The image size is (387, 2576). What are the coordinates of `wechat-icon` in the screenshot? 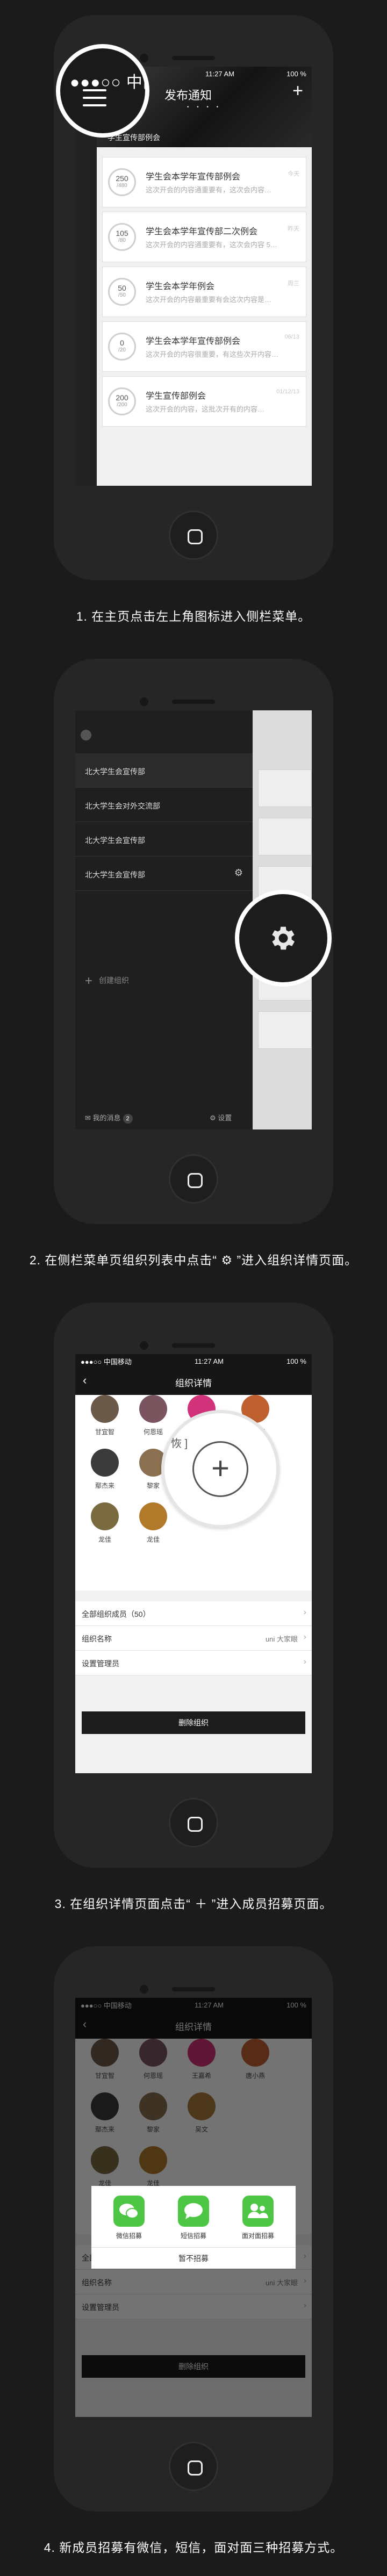 It's located at (129, 2211).